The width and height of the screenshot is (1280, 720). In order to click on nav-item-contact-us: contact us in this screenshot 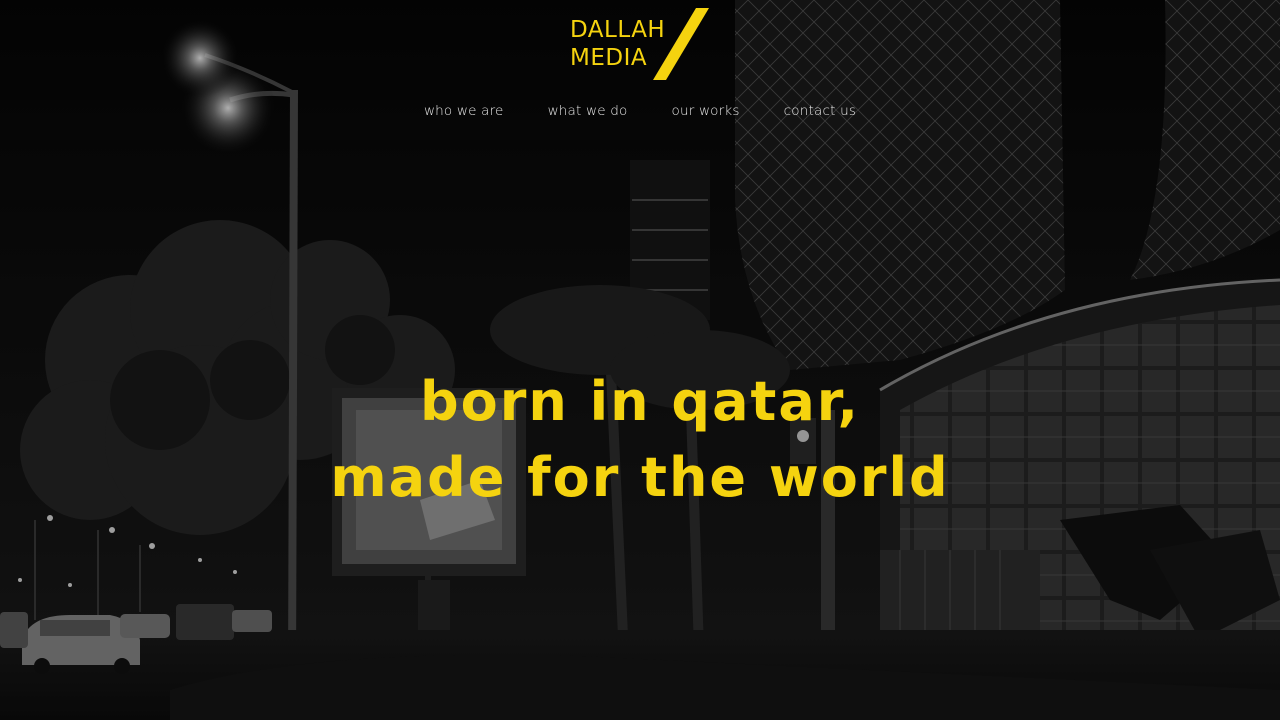, I will do `click(820, 111)`.